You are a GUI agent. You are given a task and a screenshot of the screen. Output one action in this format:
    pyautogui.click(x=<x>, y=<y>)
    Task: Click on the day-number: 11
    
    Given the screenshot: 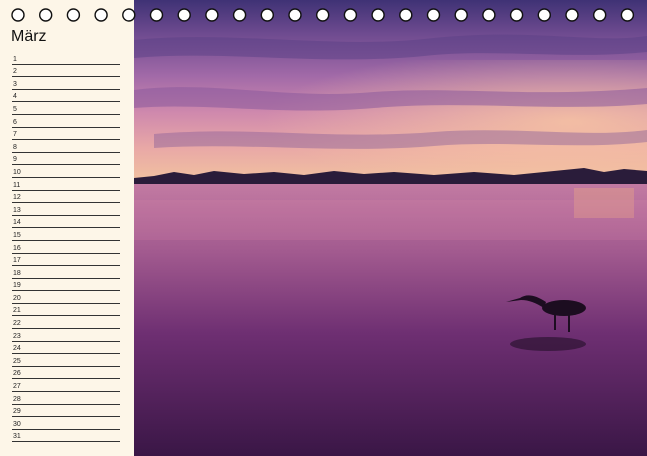 What is the action you would take?
    pyautogui.click(x=17, y=185)
    